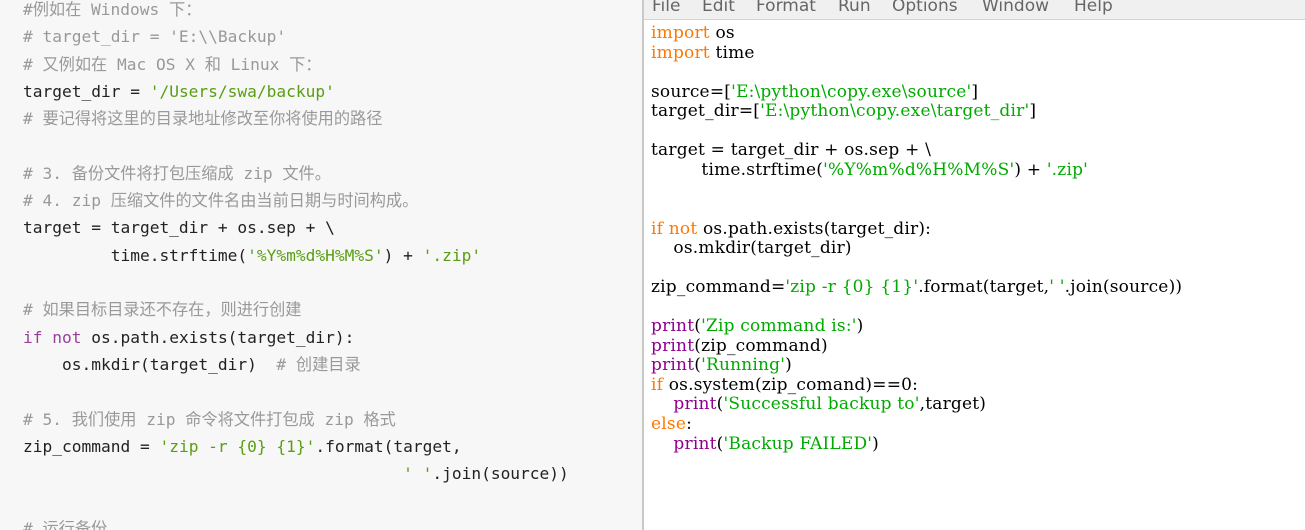 This screenshot has width=1305, height=530. What do you see at coordinates (732, 52) in the screenshot?
I see `idle-token: time` at bounding box center [732, 52].